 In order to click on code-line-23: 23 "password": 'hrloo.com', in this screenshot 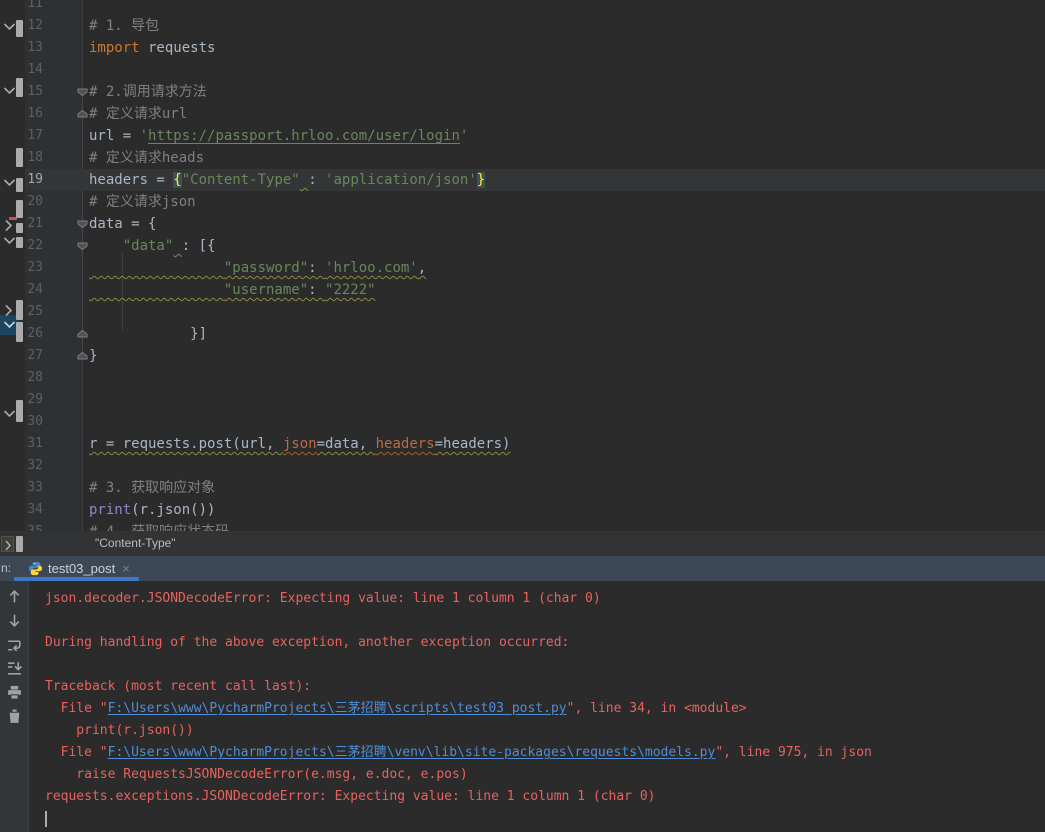, I will do `click(522, 268)`.